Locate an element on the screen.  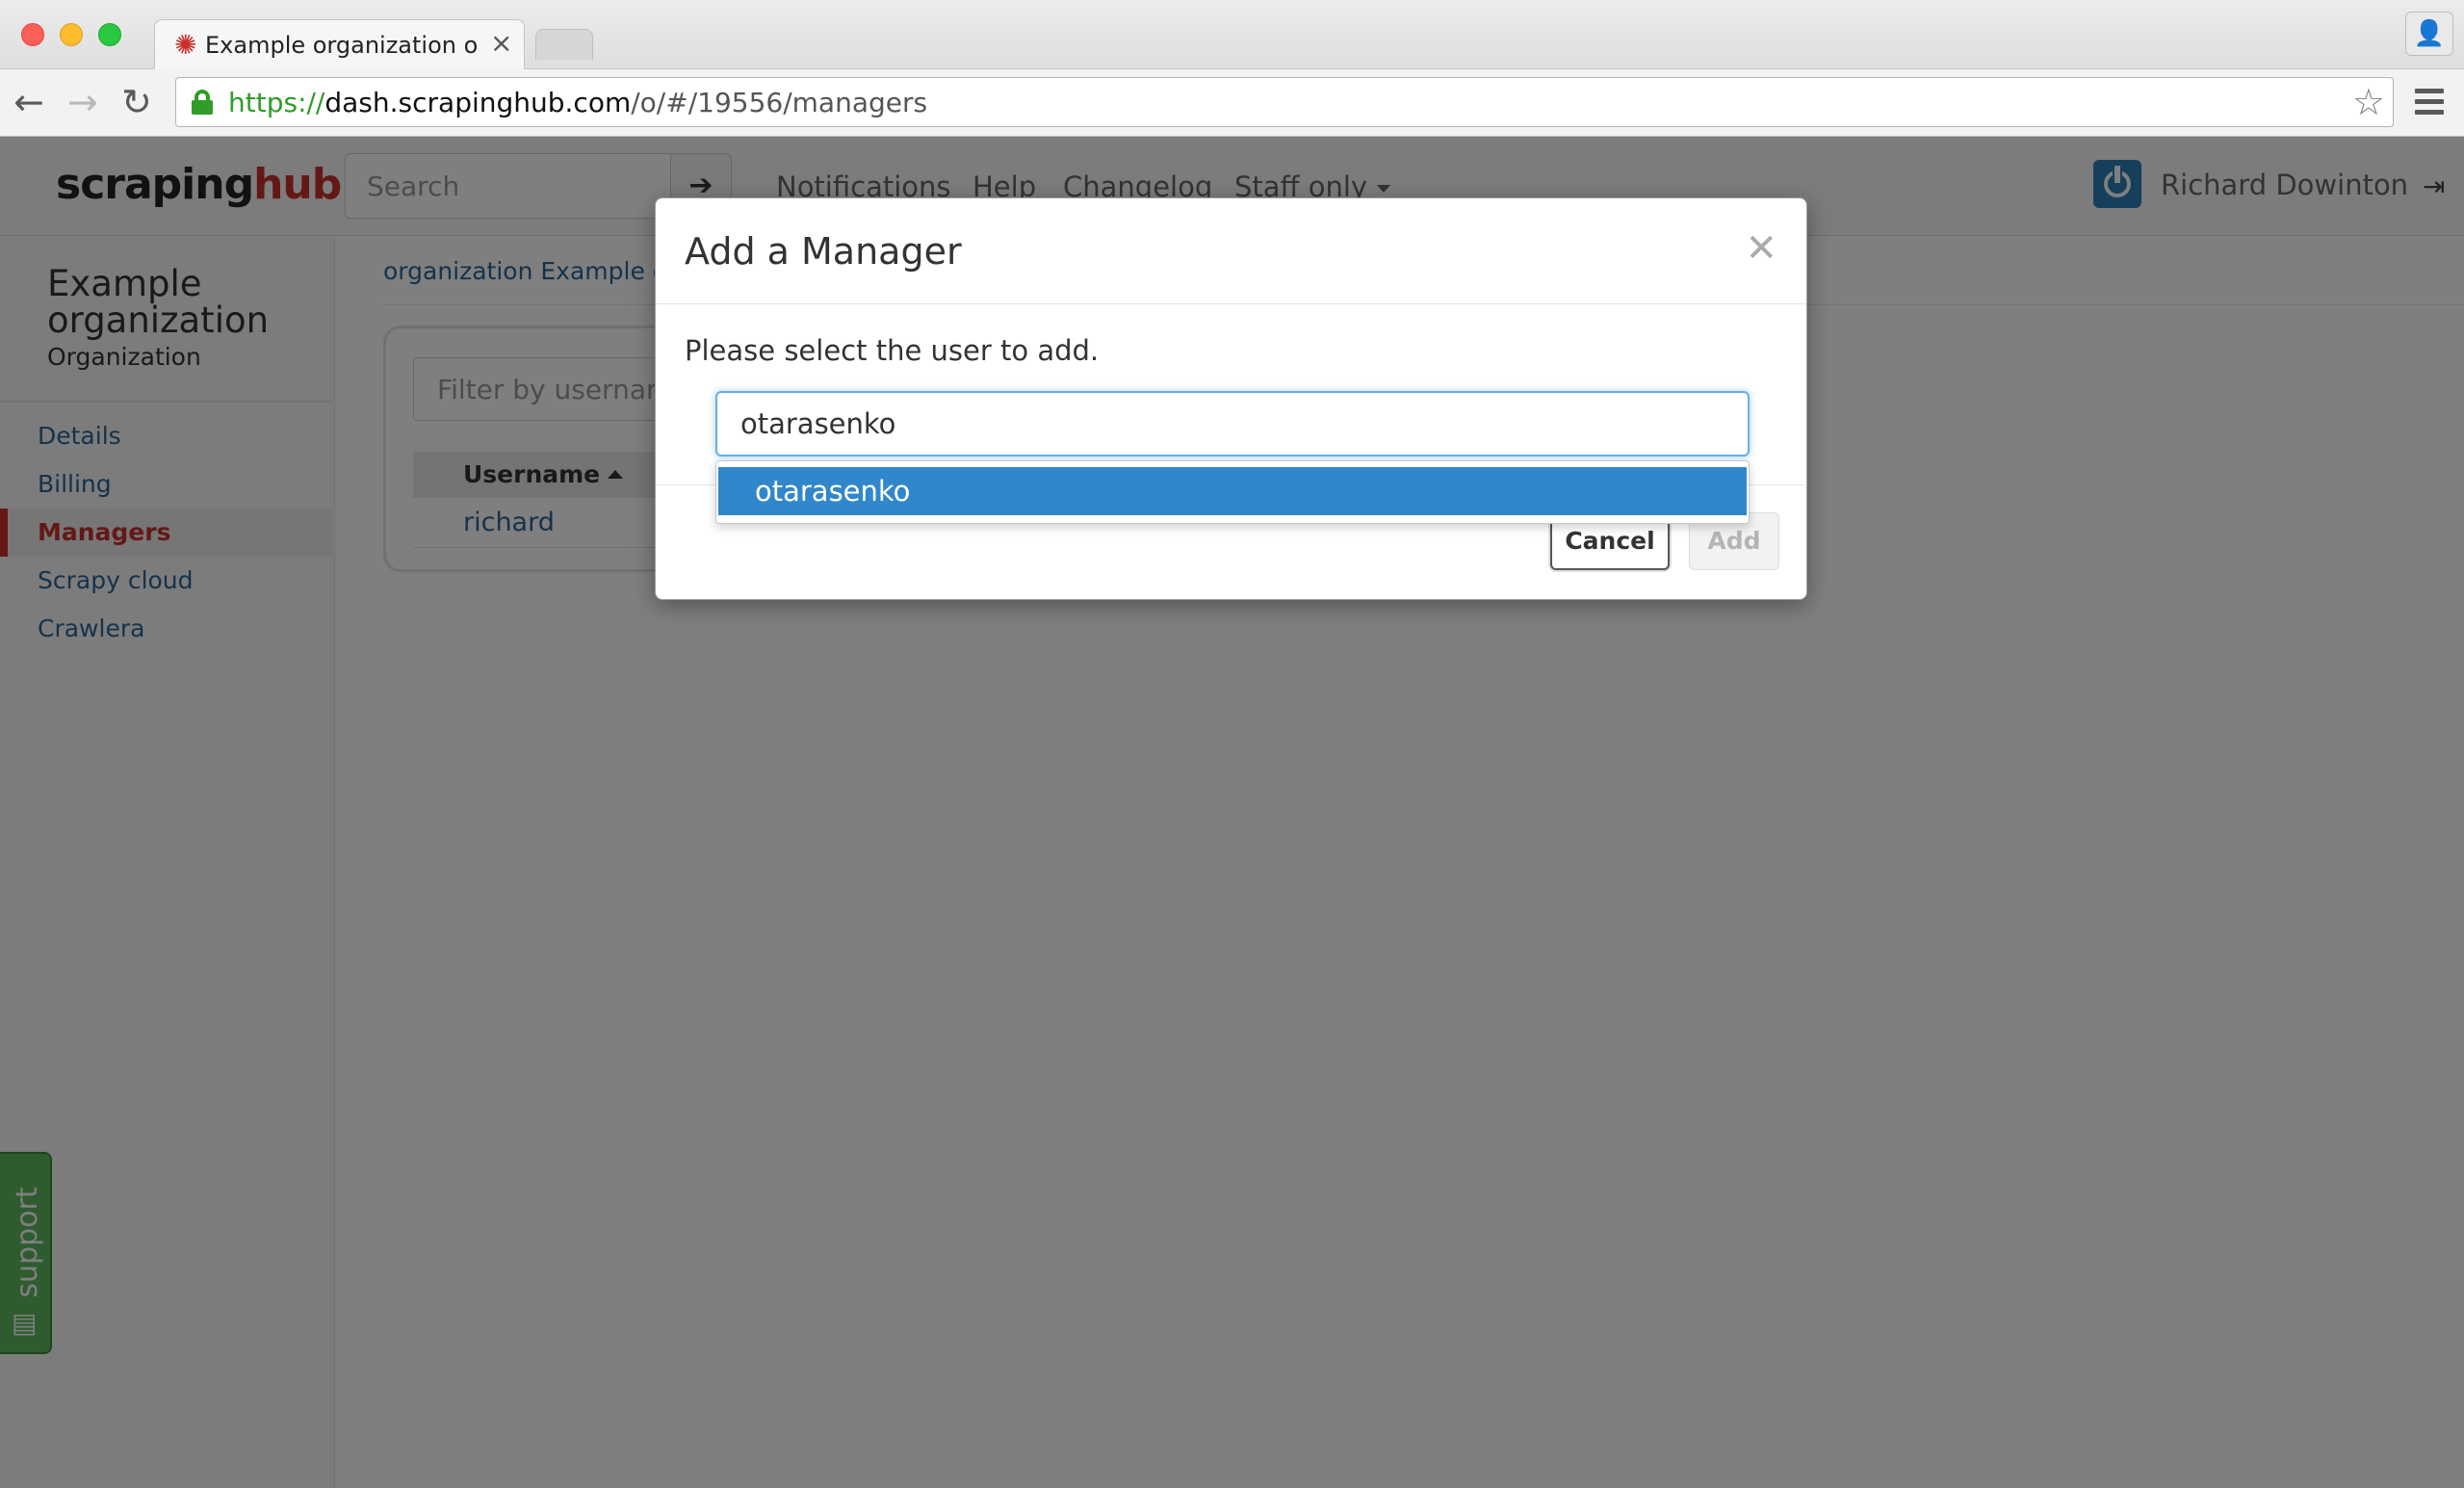
new-tab-button is located at coordinates (564, 44).